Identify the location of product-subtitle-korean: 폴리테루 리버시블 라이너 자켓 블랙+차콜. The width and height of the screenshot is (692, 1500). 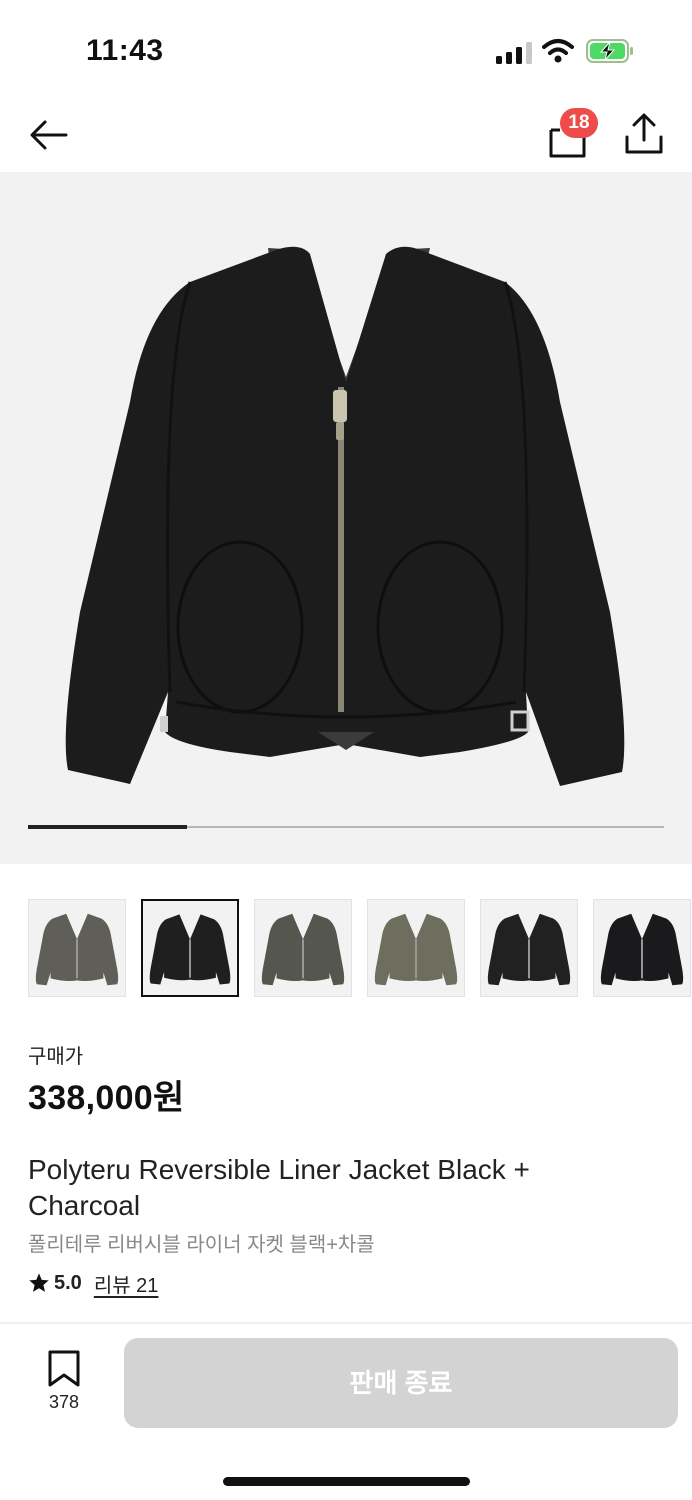
(201, 1245).